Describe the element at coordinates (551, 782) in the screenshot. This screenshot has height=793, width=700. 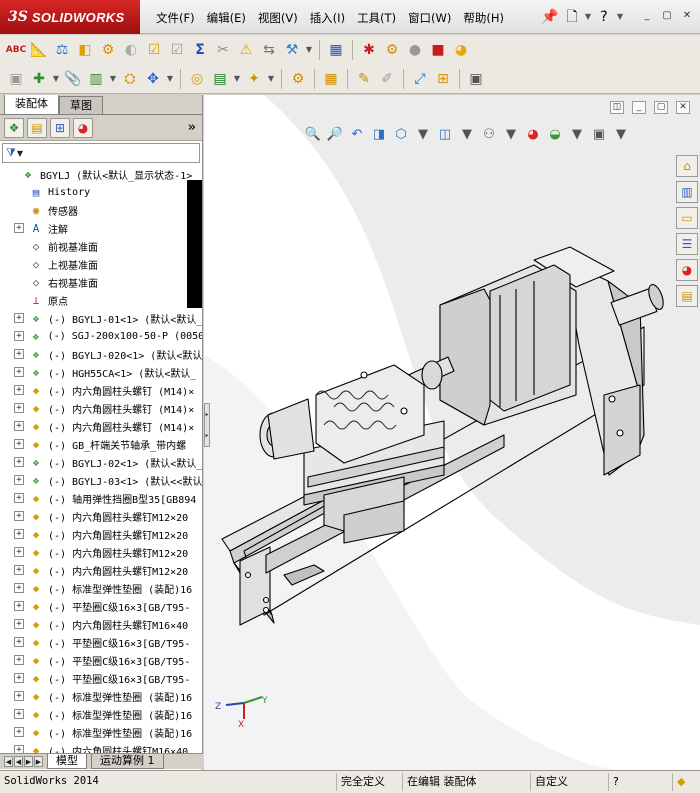
I see `status-custom-units: 自定义` at that location.